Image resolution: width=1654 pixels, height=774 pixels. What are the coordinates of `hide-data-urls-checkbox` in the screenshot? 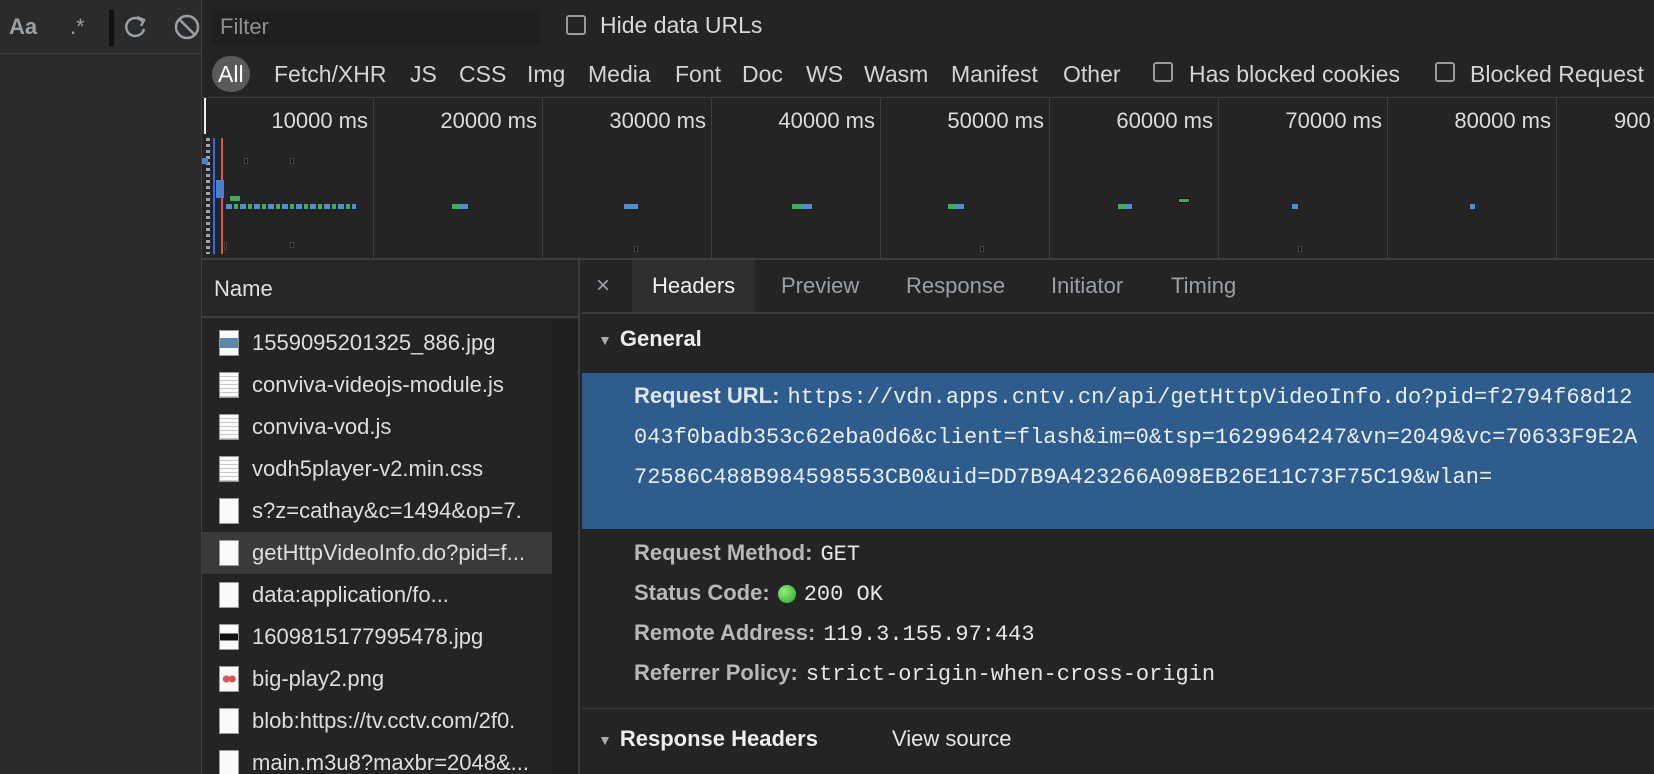 It's located at (576, 25).